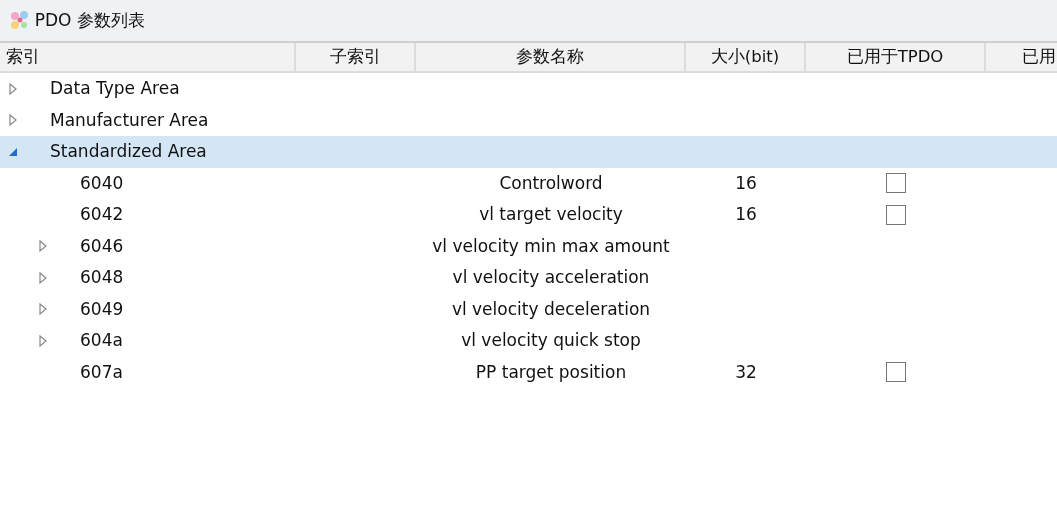  Describe the element at coordinates (528, 120) in the screenshot. I see `tree-row: Manufacturer Area` at that location.